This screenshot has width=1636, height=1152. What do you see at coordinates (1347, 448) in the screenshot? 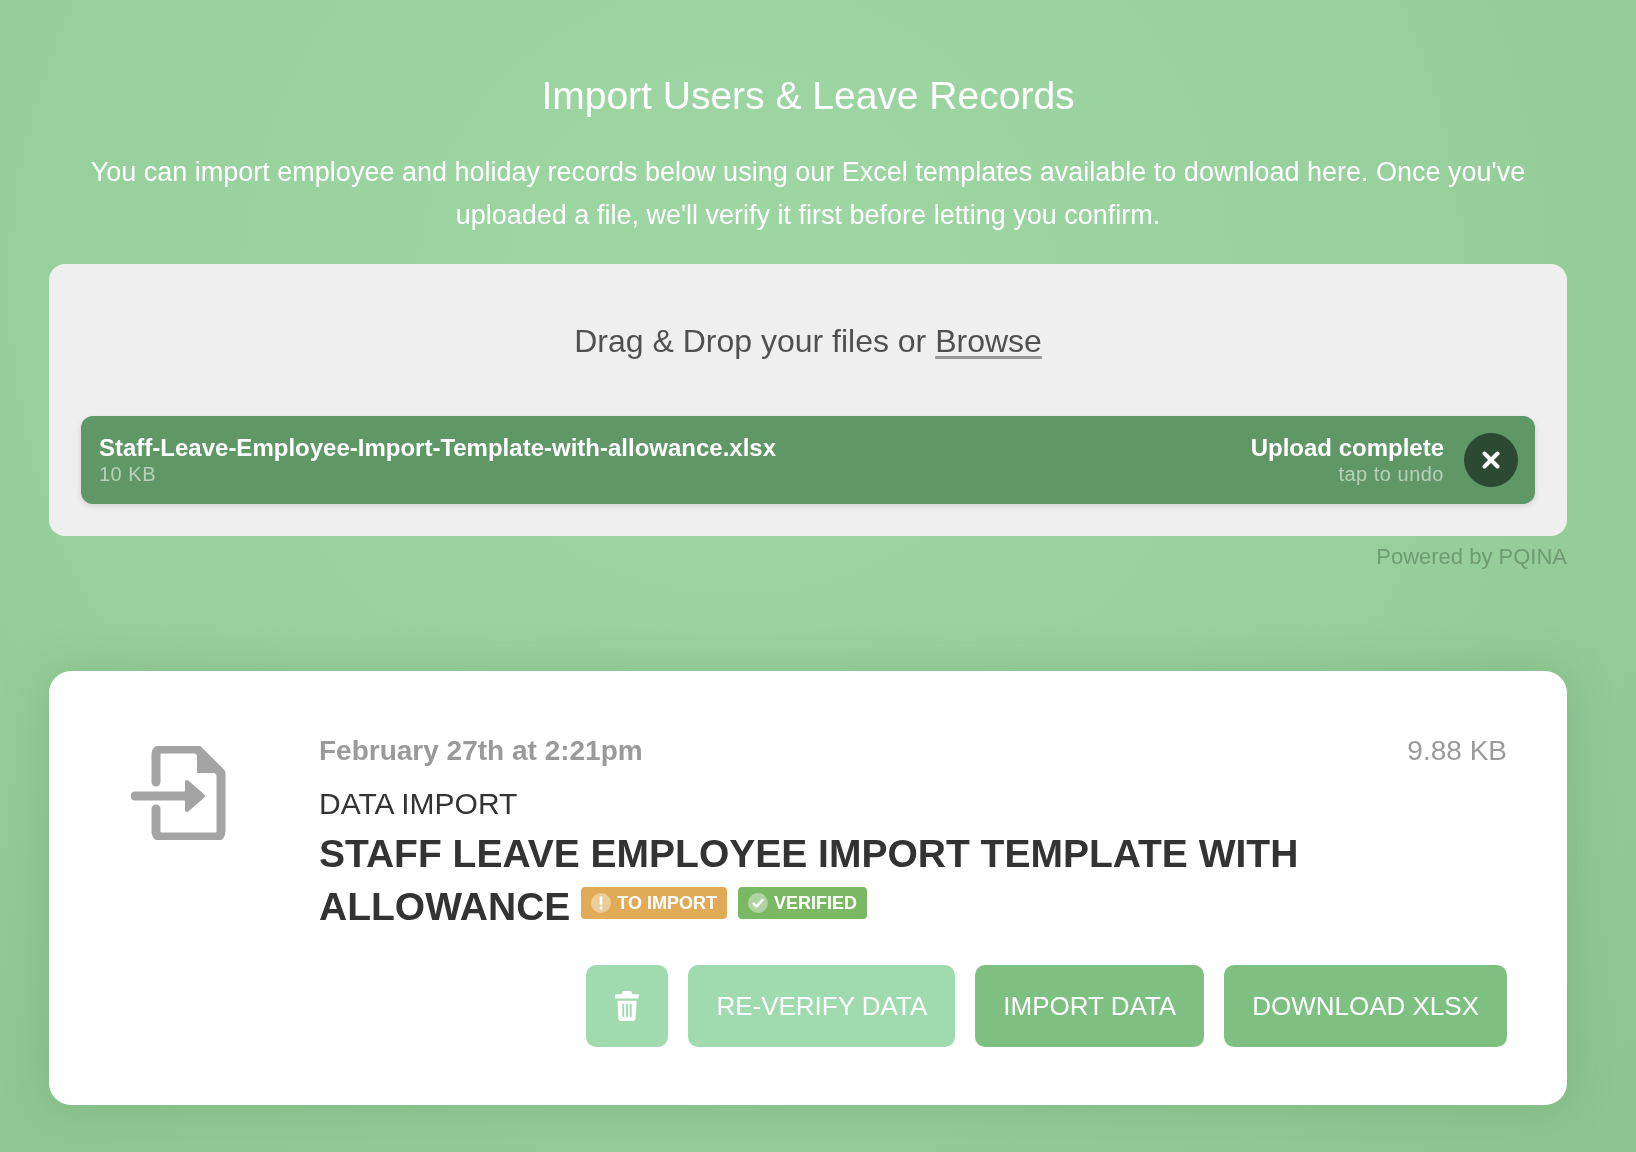
I see `upload-status: Upload complete` at bounding box center [1347, 448].